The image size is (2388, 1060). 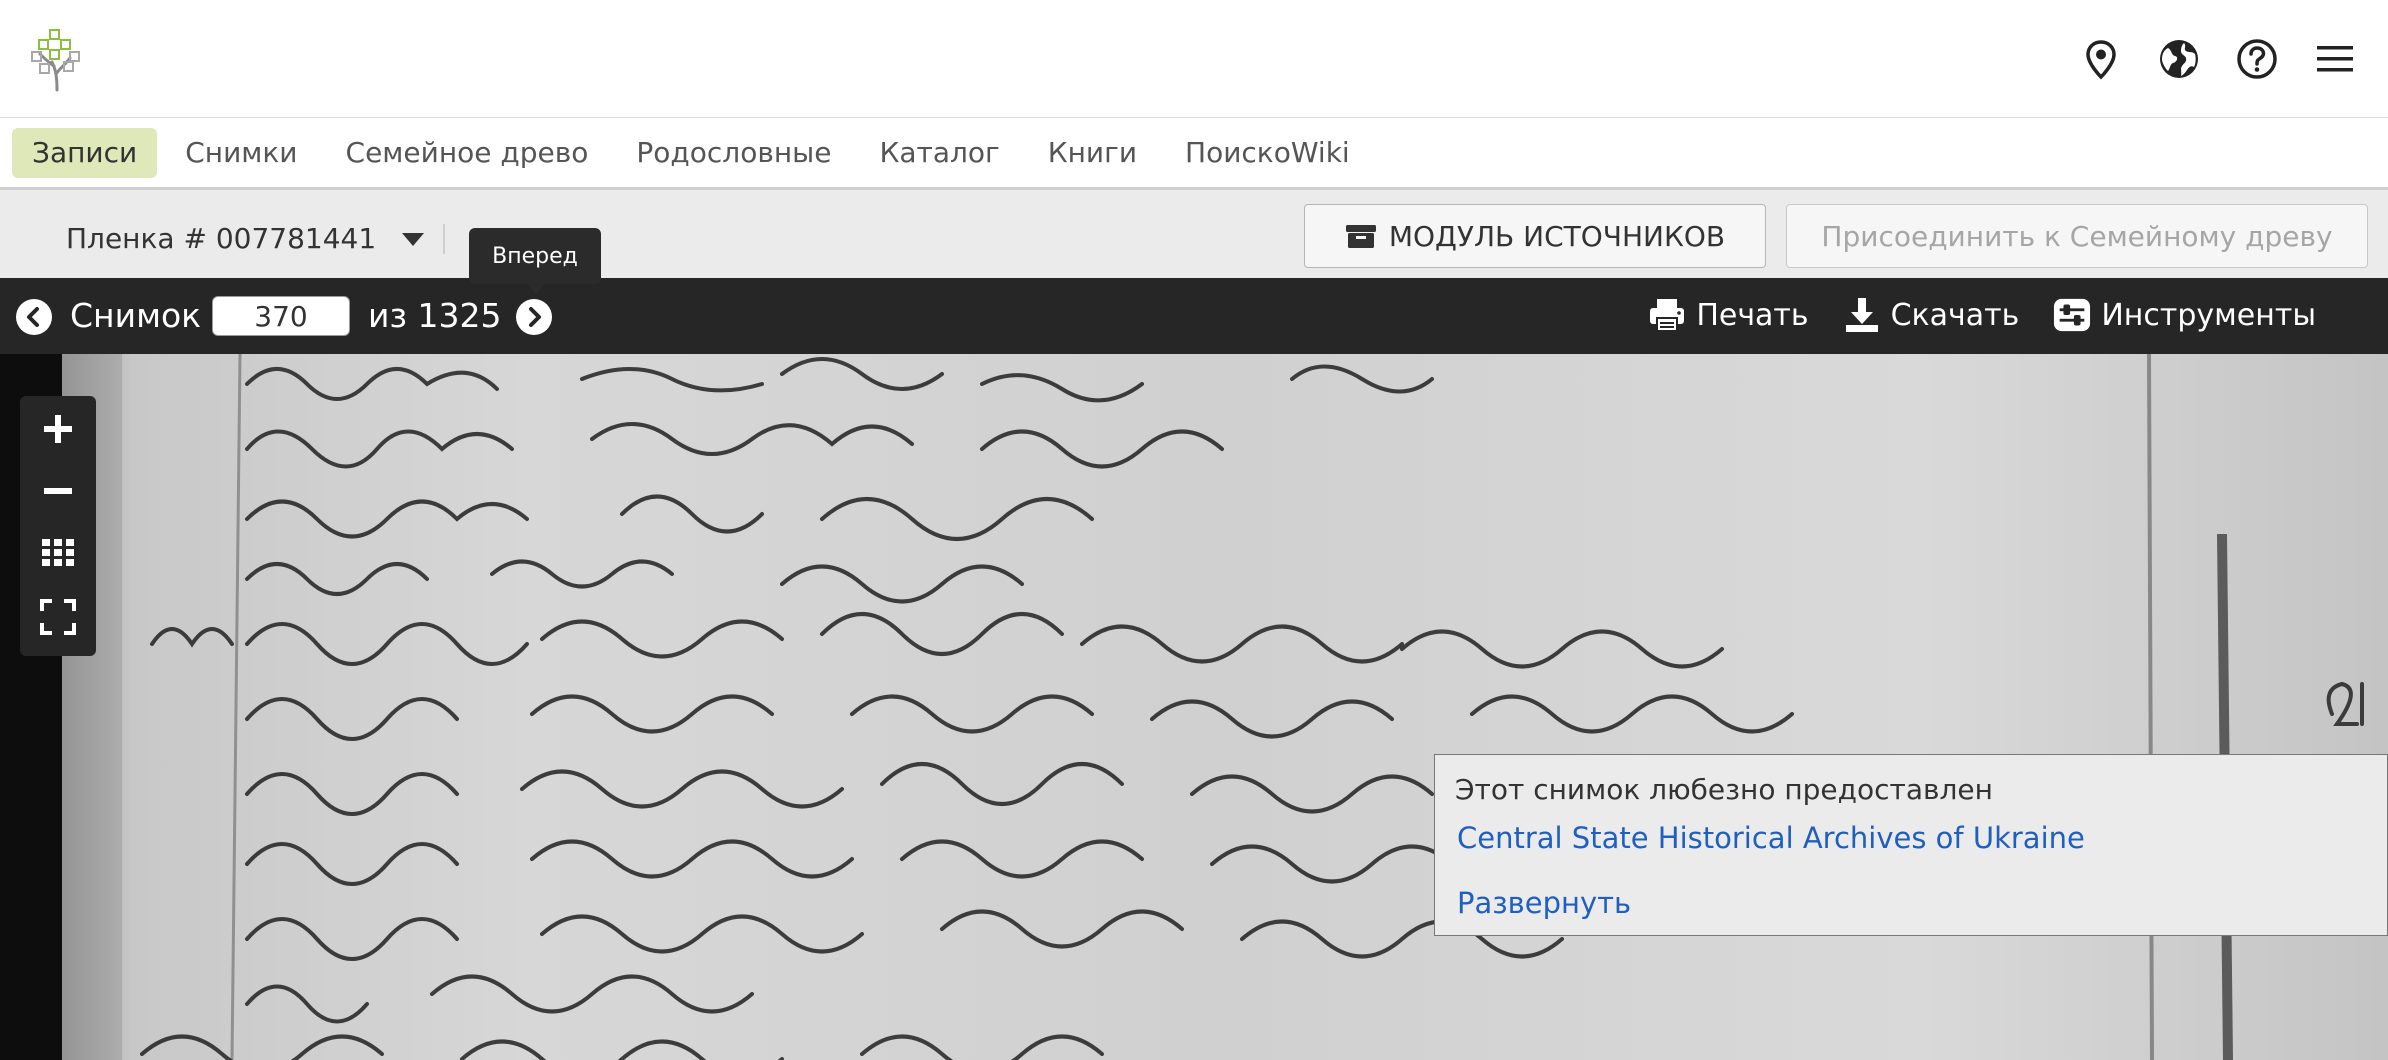 What do you see at coordinates (2179, 59) in the screenshot?
I see `globe-icon` at bounding box center [2179, 59].